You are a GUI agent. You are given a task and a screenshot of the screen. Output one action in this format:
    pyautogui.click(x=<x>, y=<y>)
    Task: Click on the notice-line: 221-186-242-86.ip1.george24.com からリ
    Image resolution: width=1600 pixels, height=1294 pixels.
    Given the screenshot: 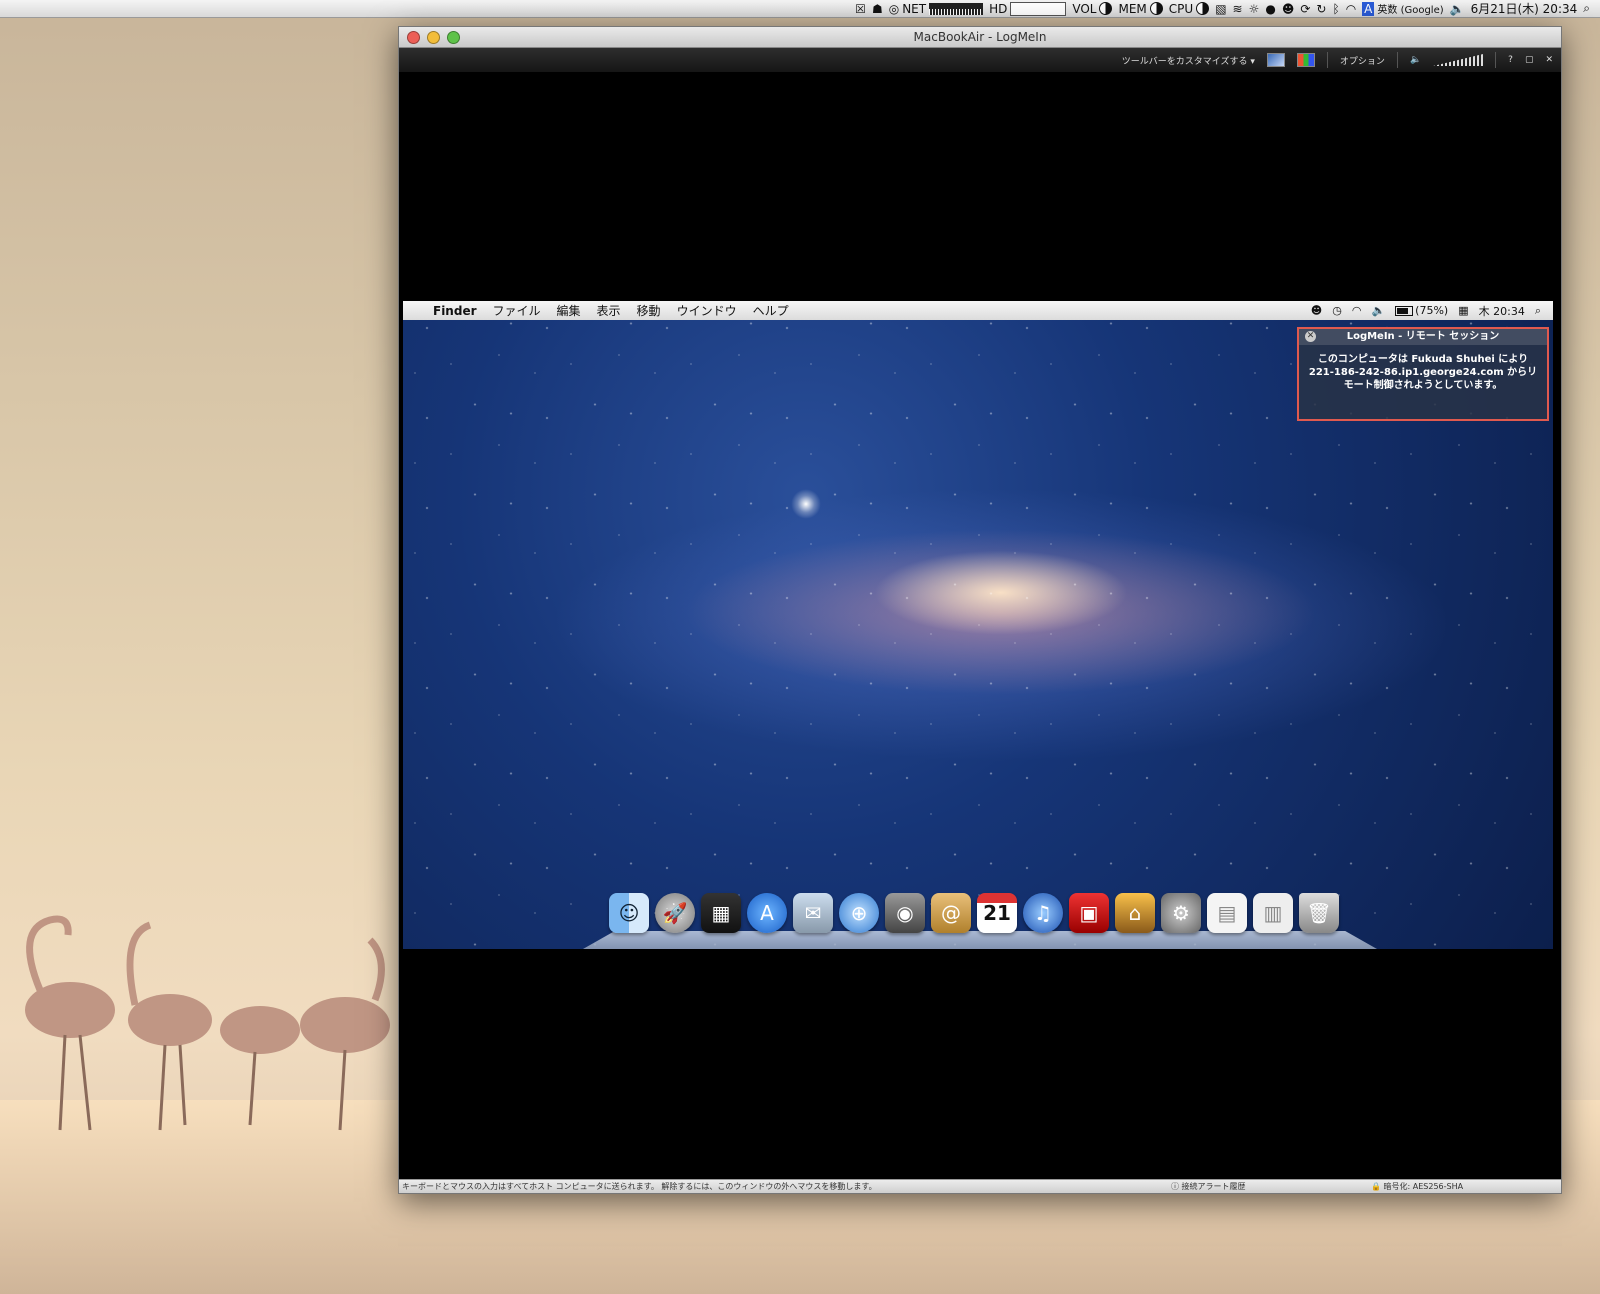 What is the action you would take?
    pyautogui.click(x=1423, y=372)
    